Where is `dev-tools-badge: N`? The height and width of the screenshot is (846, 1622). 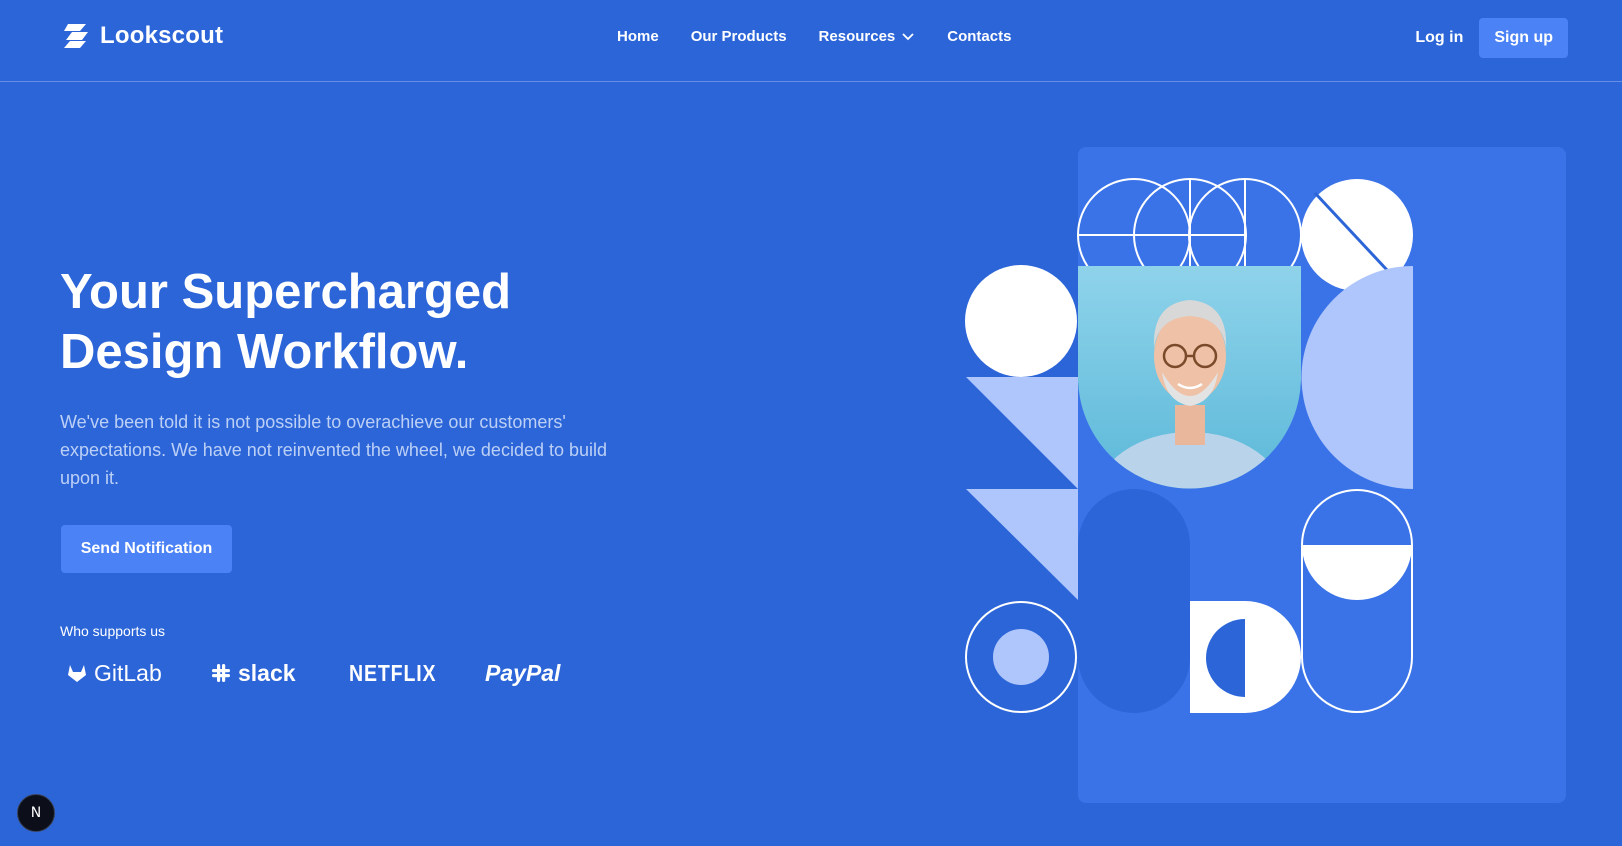 dev-tools-badge: N is located at coordinates (36, 813).